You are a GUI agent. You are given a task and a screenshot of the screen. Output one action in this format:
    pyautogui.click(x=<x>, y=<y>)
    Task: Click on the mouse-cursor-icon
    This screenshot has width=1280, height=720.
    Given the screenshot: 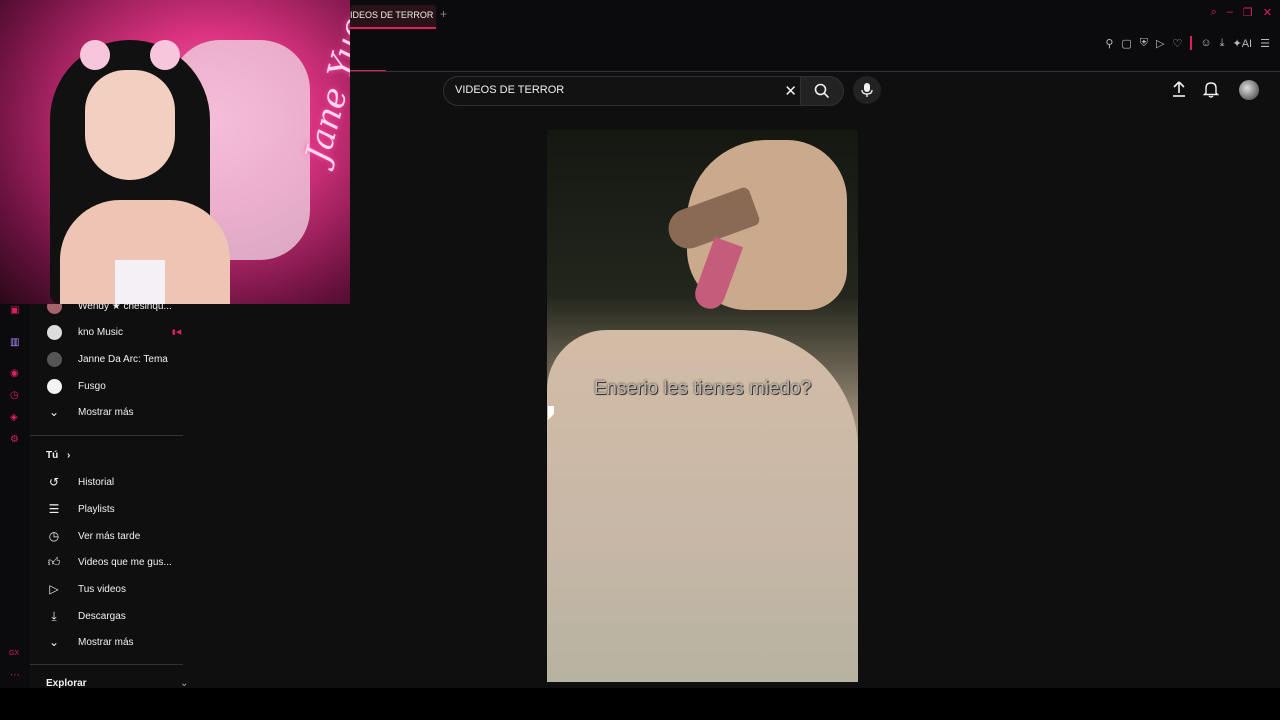 What is the action you would take?
    pyautogui.click(x=551, y=413)
    